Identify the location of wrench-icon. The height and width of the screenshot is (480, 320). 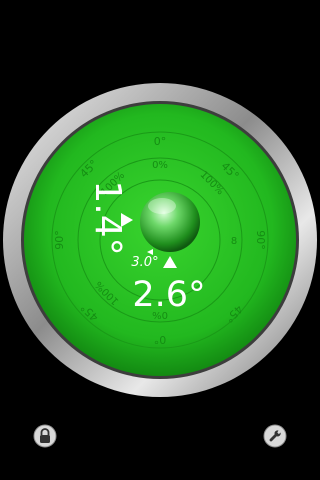
(275, 436).